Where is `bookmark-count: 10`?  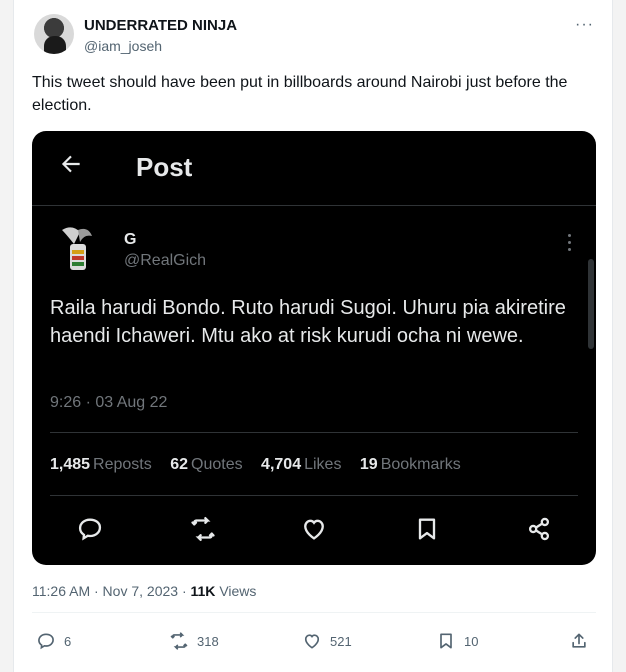
bookmark-count: 10 is located at coordinates (471, 641).